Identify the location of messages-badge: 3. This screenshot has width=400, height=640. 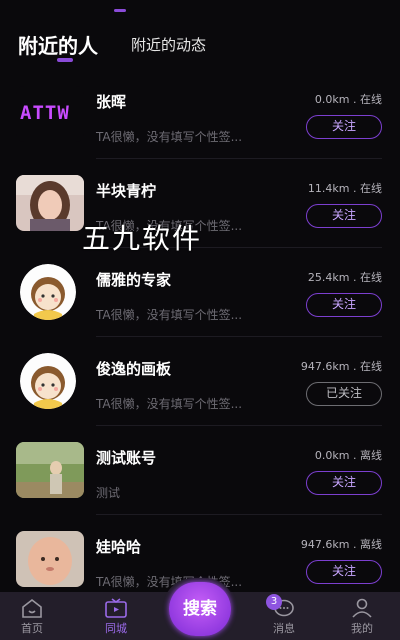
(274, 602).